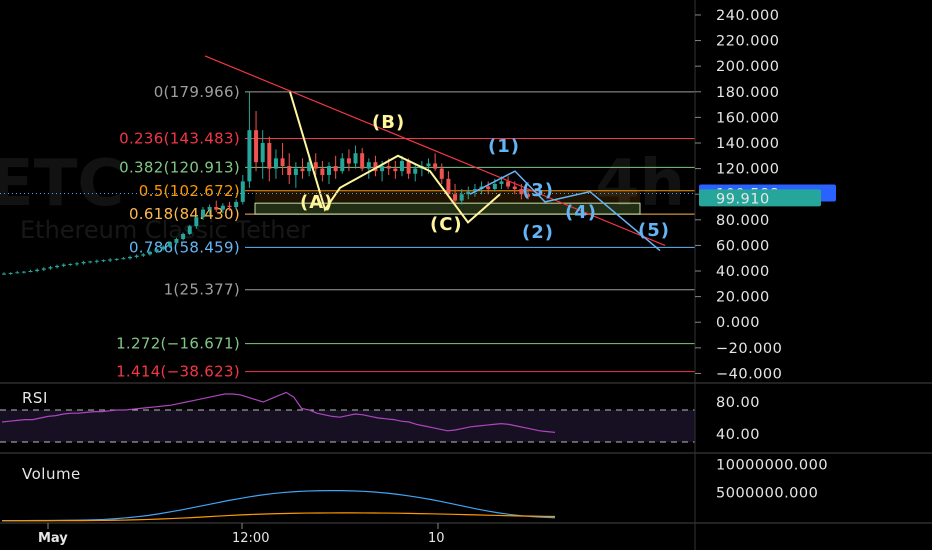  Describe the element at coordinates (743, 221) in the screenshot. I see `price-tick-label: 80.000` at that location.